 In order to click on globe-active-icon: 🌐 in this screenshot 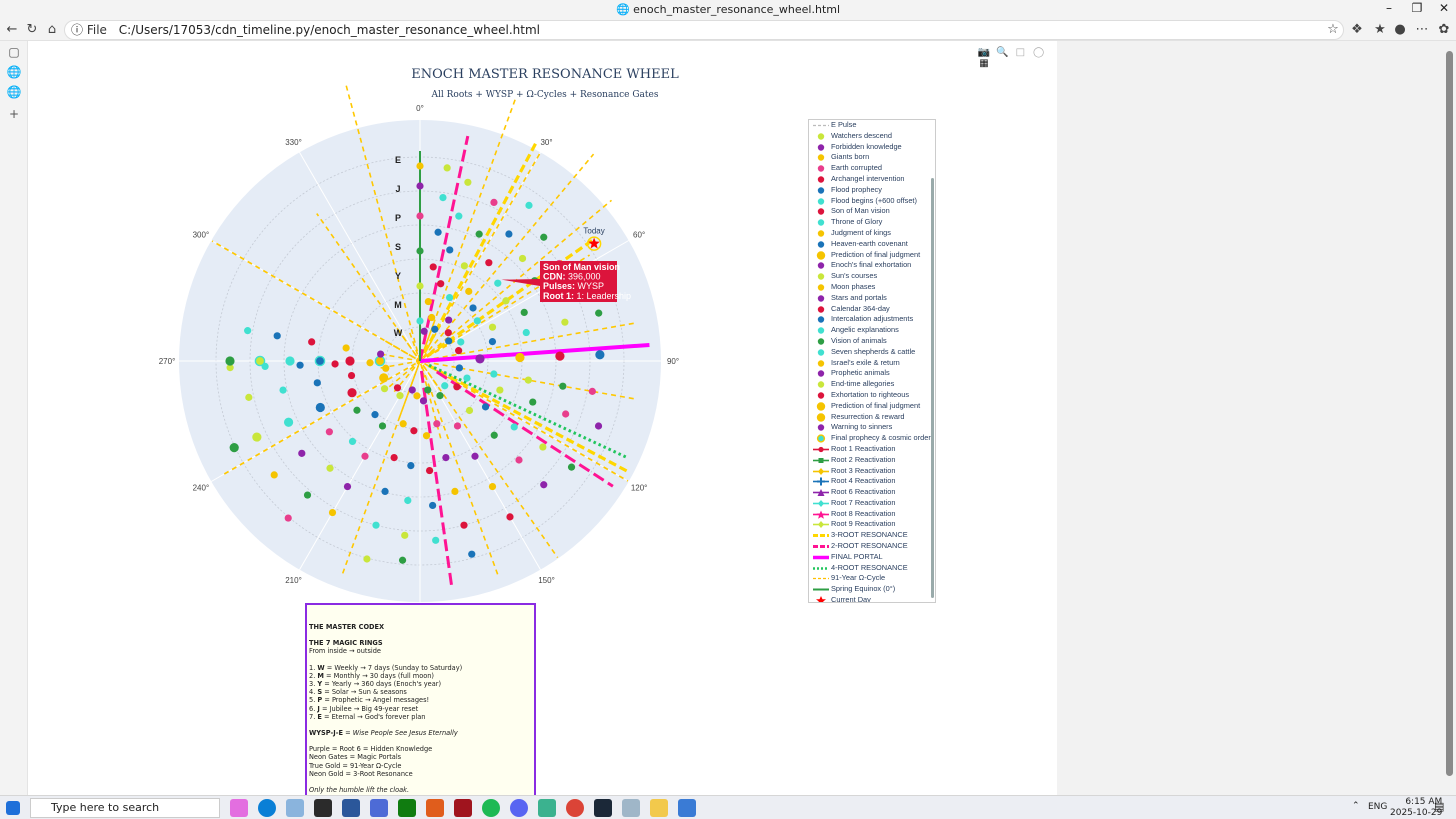, I will do `click(14, 92)`.